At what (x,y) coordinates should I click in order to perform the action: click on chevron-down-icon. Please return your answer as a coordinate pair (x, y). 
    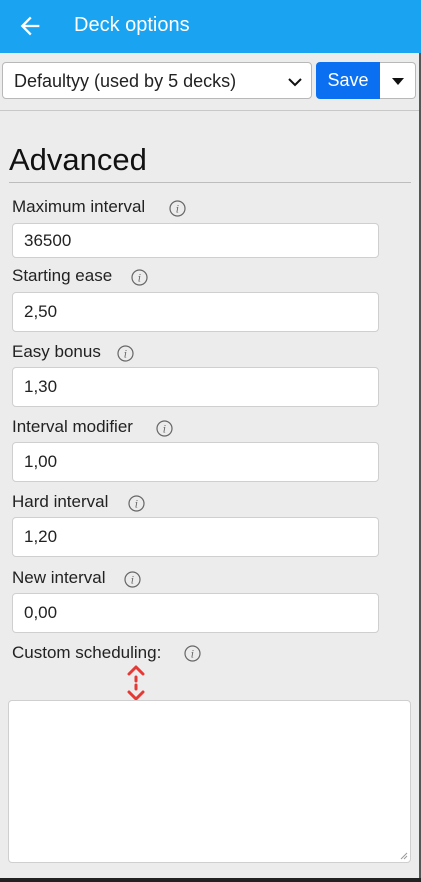
    Looking at the image, I should click on (295, 82).